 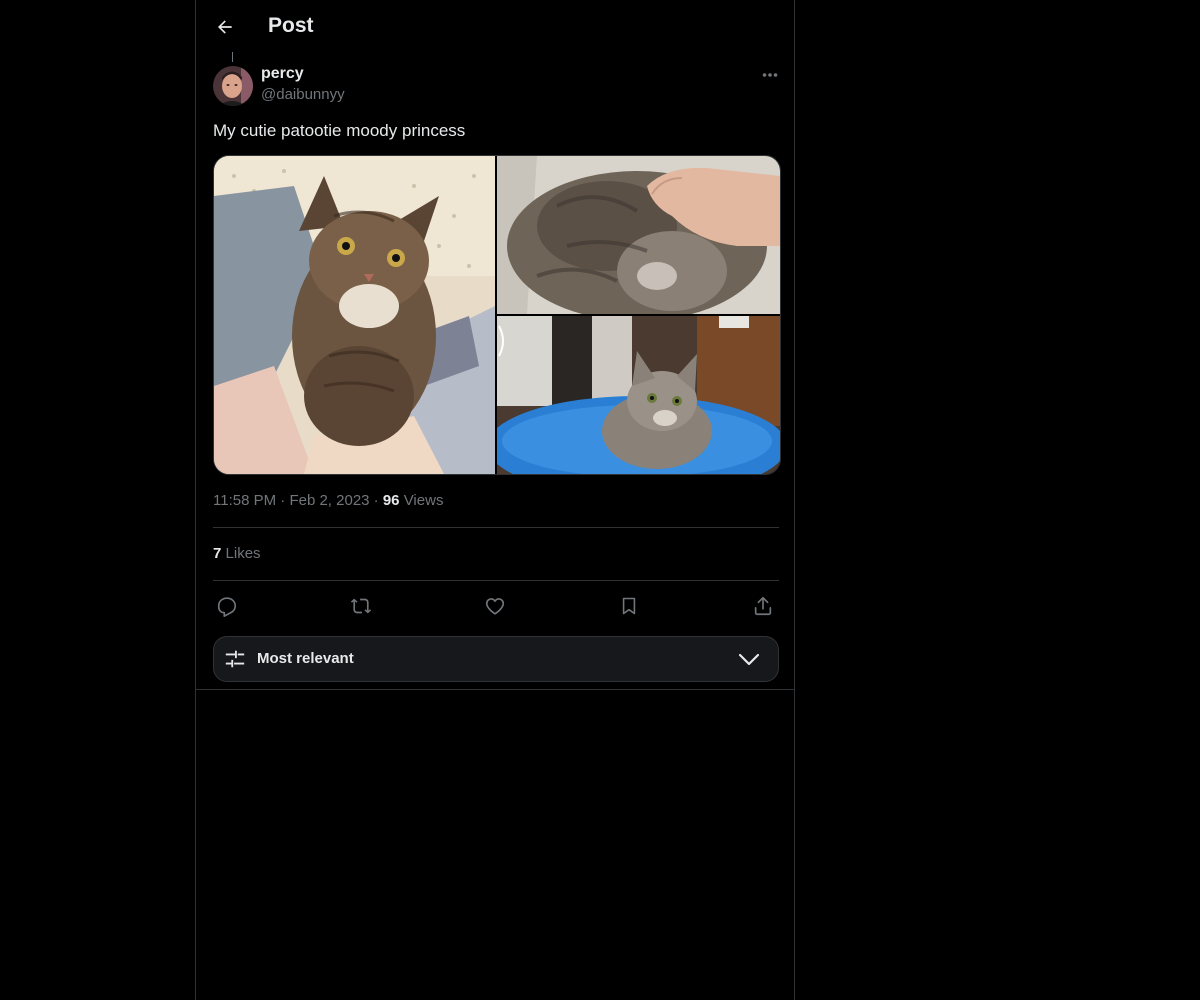 What do you see at coordinates (423, 500) in the screenshot?
I see `views-label: Views` at bounding box center [423, 500].